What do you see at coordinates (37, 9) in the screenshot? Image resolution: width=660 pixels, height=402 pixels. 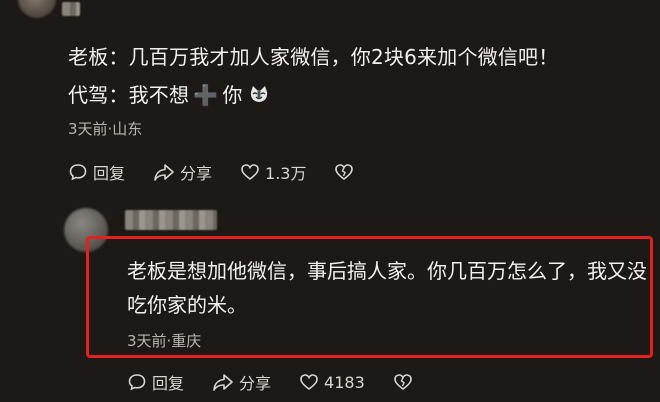 I see `commenter-avatar-blurred` at bounding box center [37, 9].